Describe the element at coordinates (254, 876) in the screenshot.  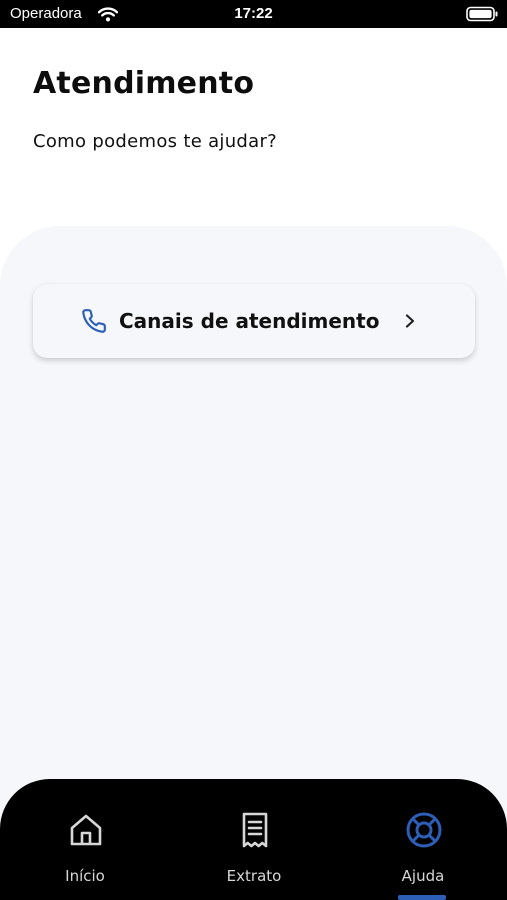
I see `nav-label-extrato: Extrato` at that location.